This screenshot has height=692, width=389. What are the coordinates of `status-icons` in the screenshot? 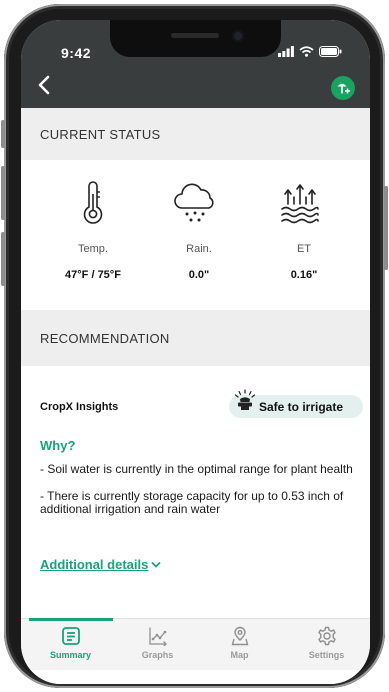 It's located at (310, 51).